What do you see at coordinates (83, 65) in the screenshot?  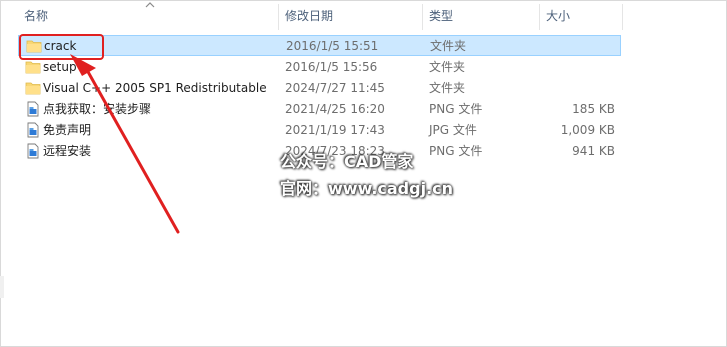 I see `arrow-head` at bounding box center [83, 65].